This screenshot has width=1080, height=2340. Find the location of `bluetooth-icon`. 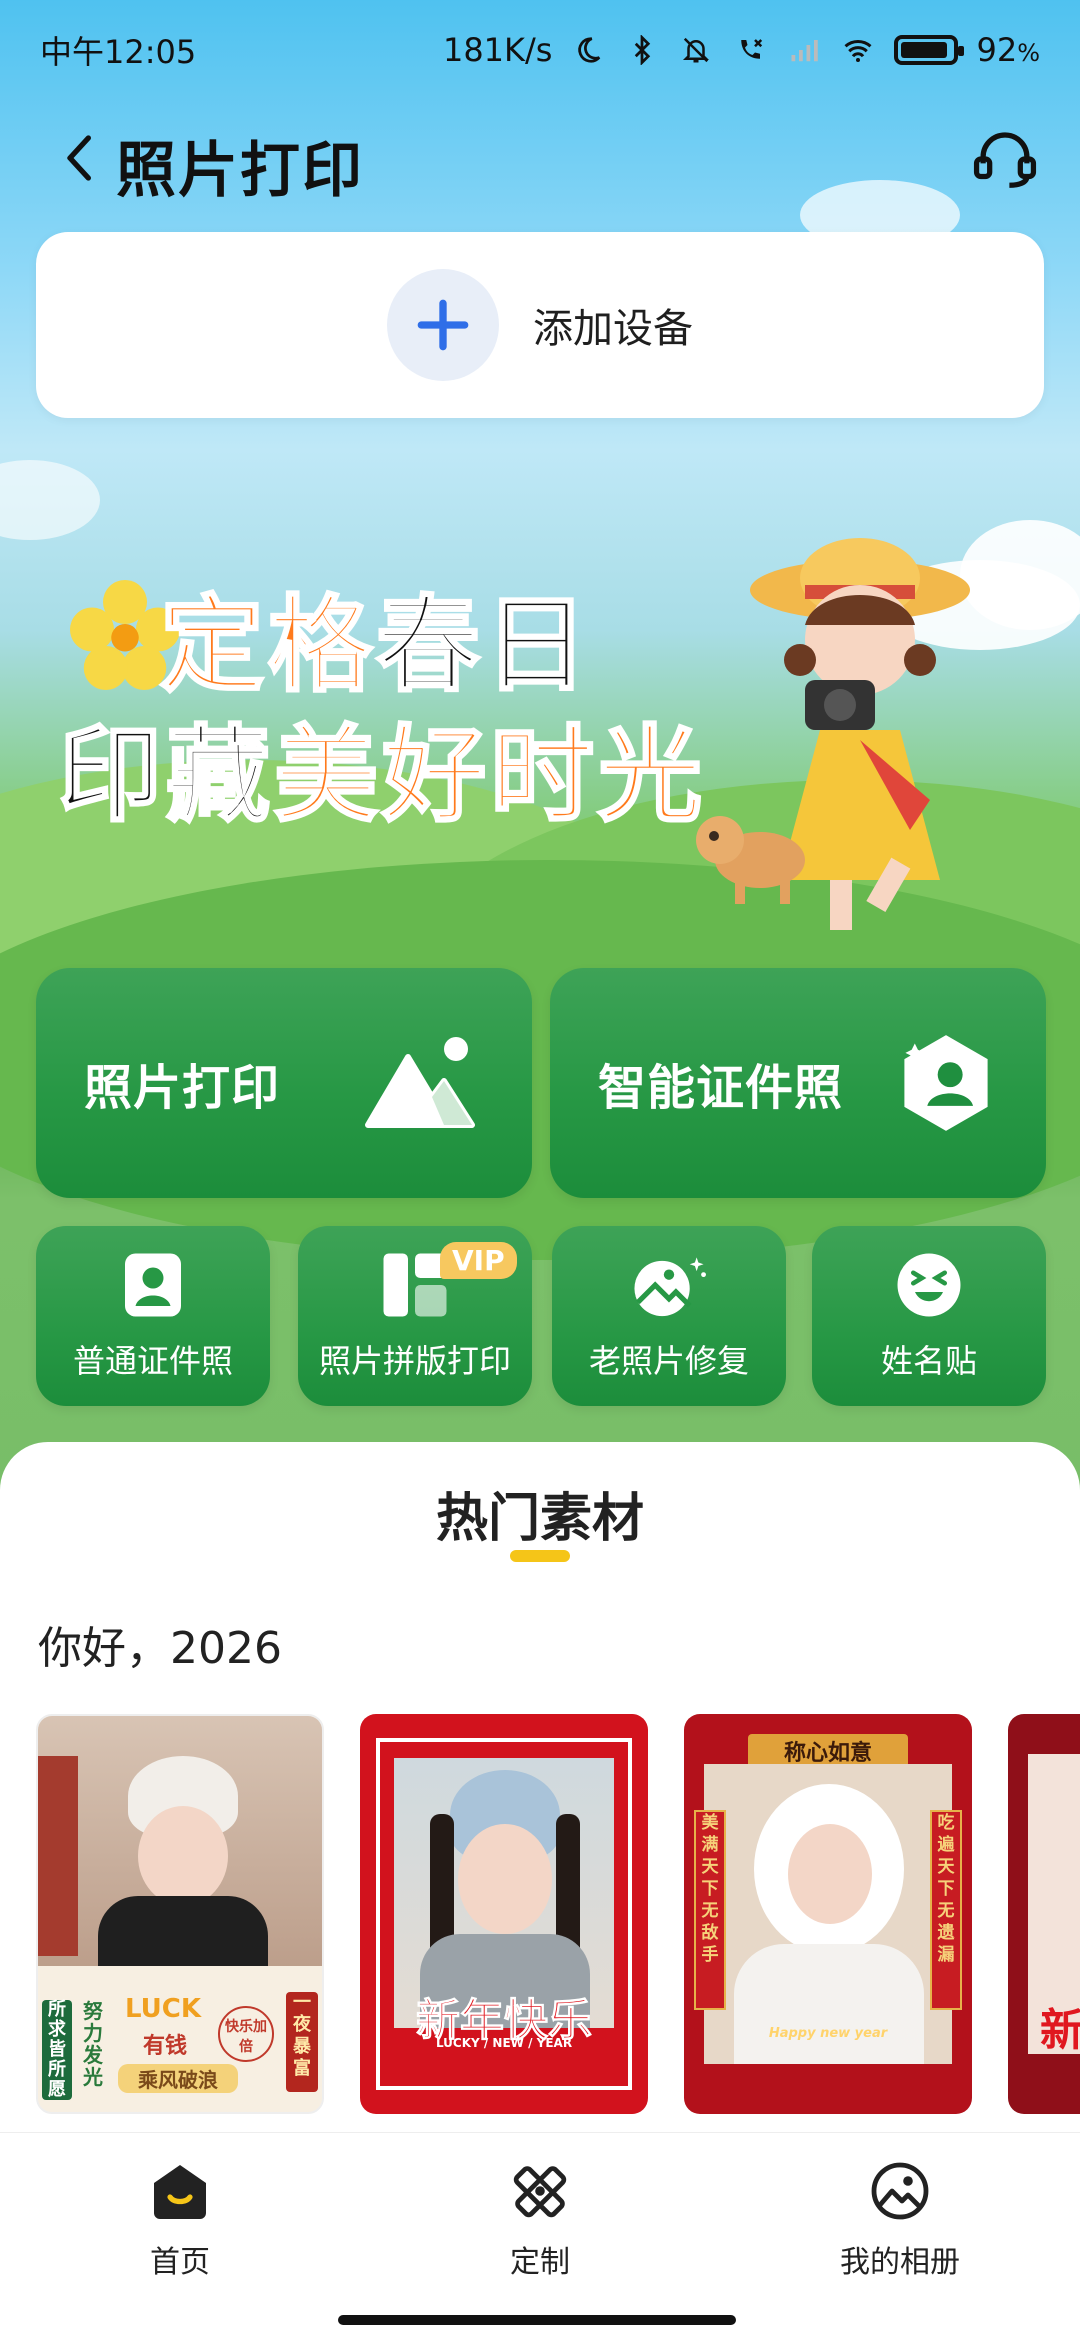

bluetooth-icon is located at coordinates (643, 50).